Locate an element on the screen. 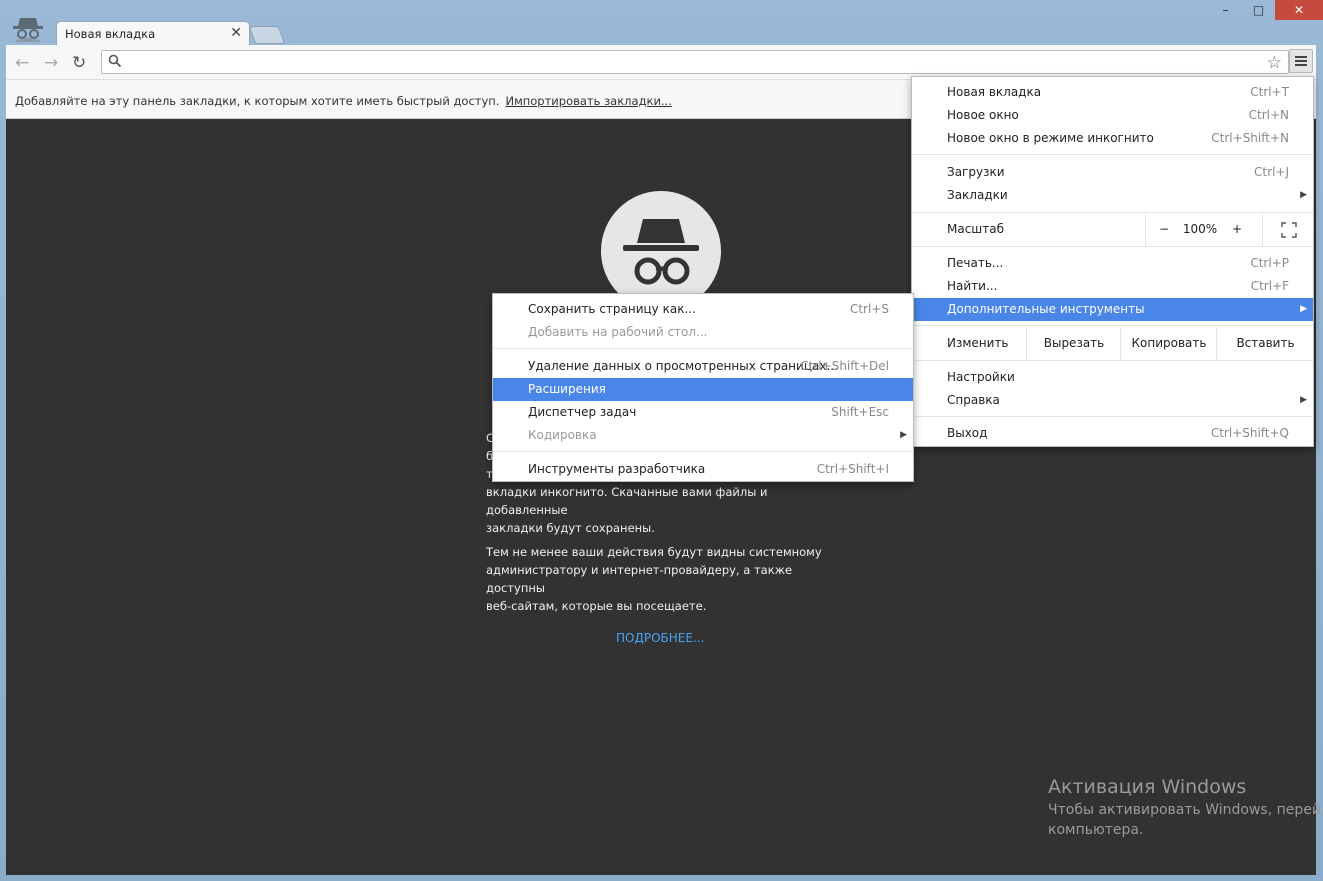 The width and height of the screenshot is (1323, 881). menu-item-find: Найти... Ctrl+F is located at coordinates (1112, 286).